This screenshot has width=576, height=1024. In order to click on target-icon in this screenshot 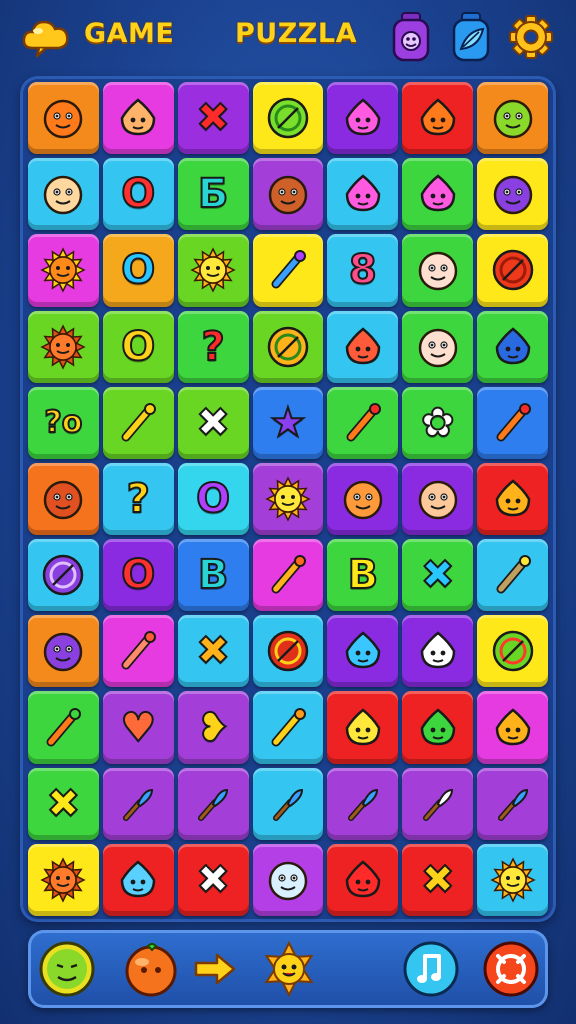, I will do `click(511, 969)`.